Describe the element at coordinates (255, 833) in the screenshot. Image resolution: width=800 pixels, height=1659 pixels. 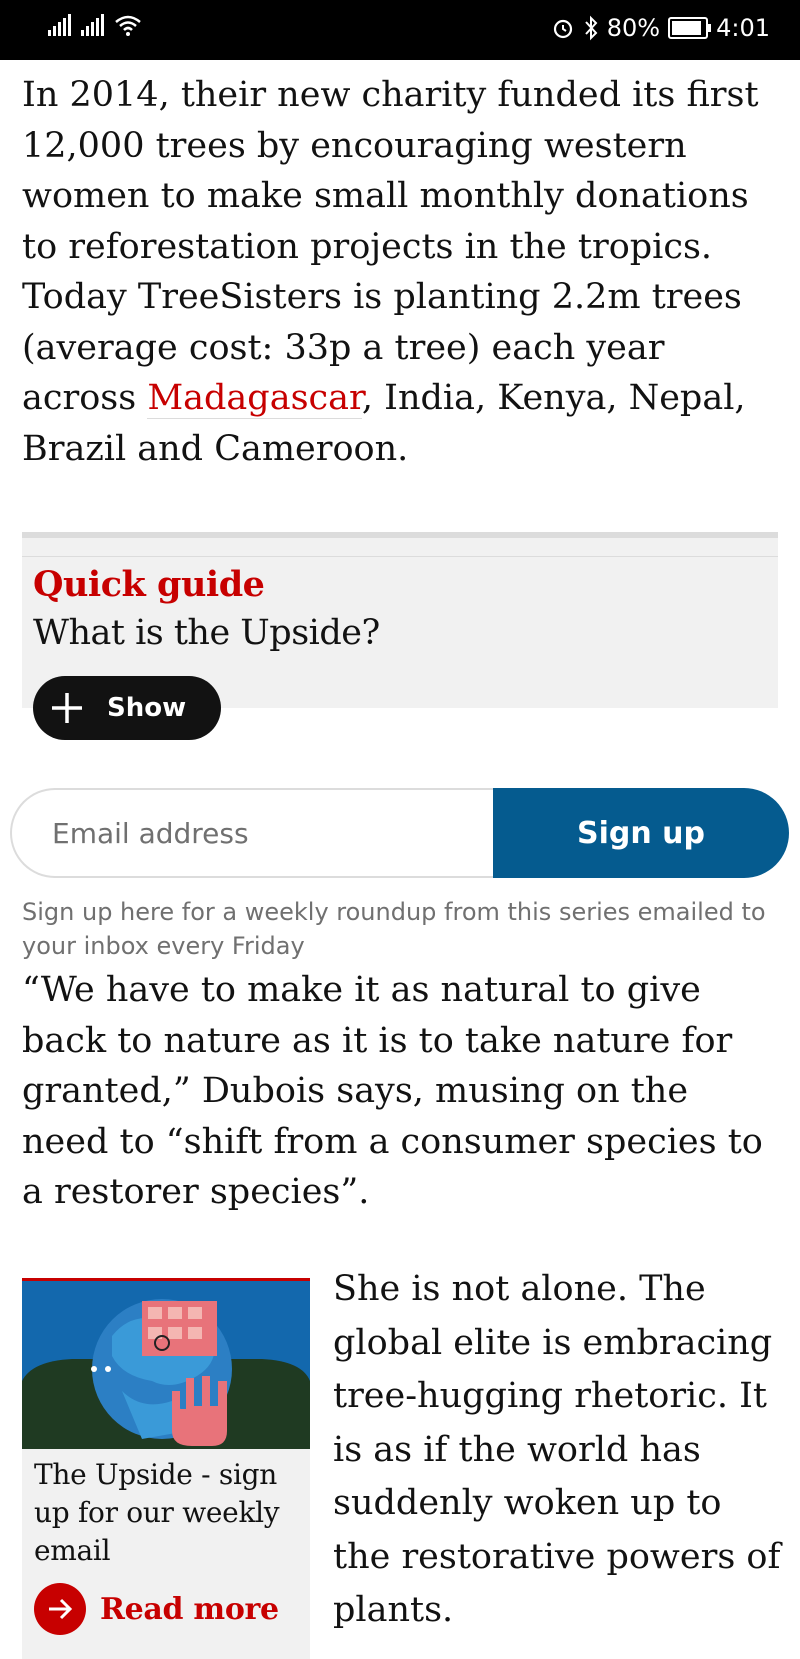
I see `email-field: Email address` at that location.